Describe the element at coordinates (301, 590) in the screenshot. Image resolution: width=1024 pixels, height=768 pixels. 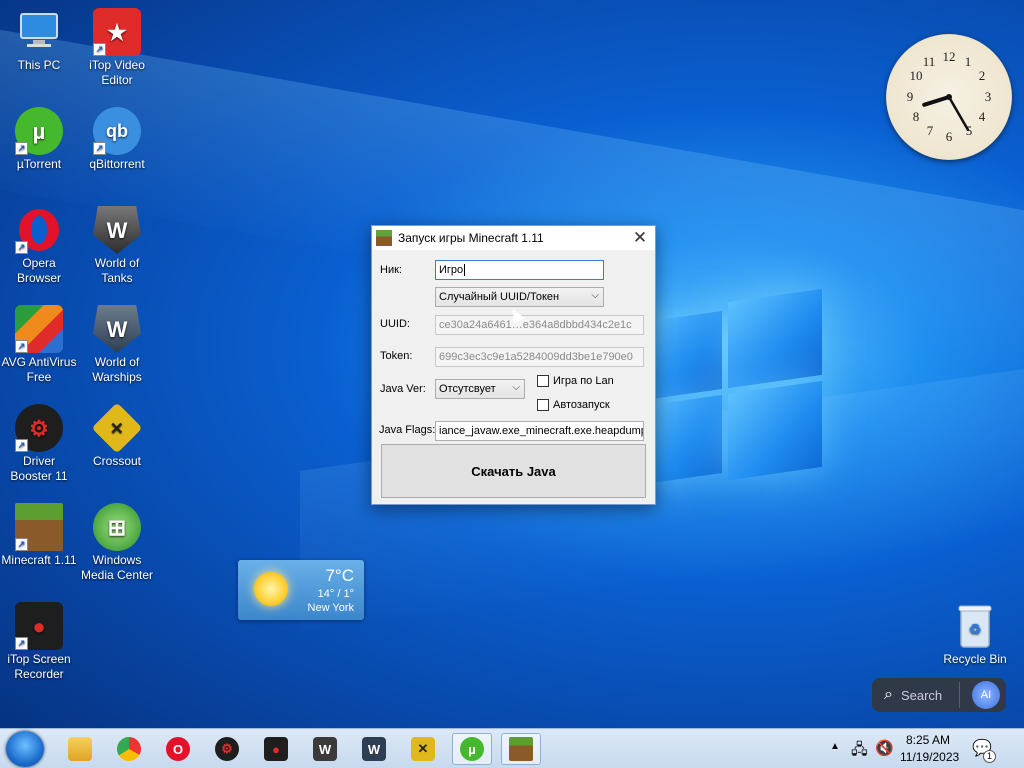
I see `weather-gadget: 7°C 14° / 1° New York` at that location.